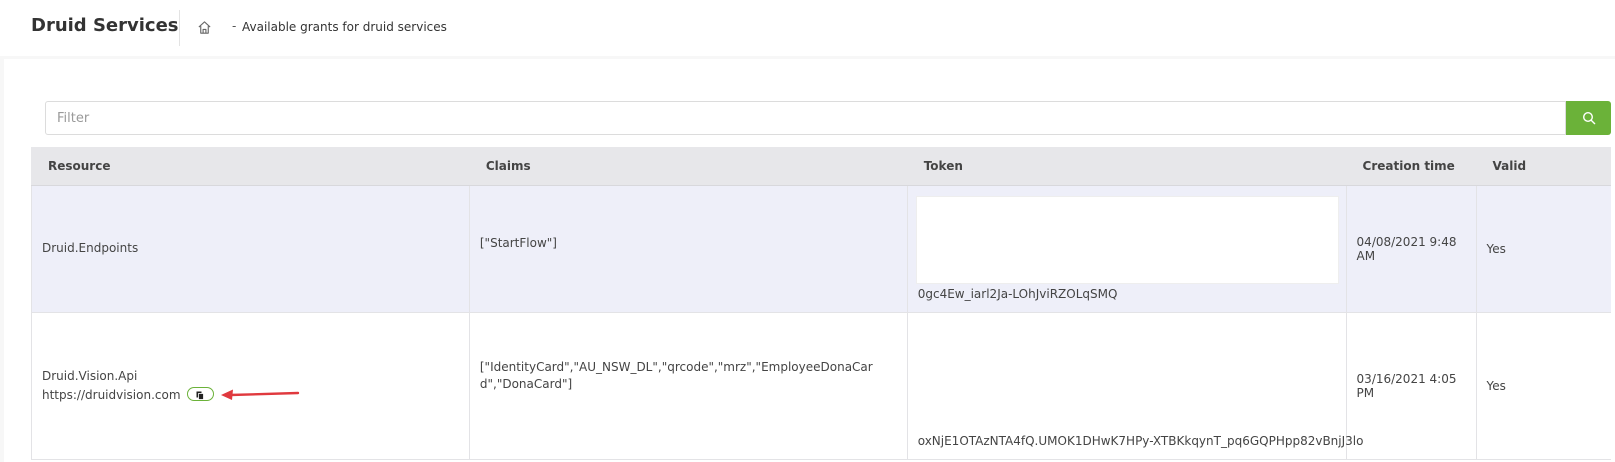 Image resolution: width=1615 pixels, height=462 pixels. I want to click on filter-input, so click(805, 118).